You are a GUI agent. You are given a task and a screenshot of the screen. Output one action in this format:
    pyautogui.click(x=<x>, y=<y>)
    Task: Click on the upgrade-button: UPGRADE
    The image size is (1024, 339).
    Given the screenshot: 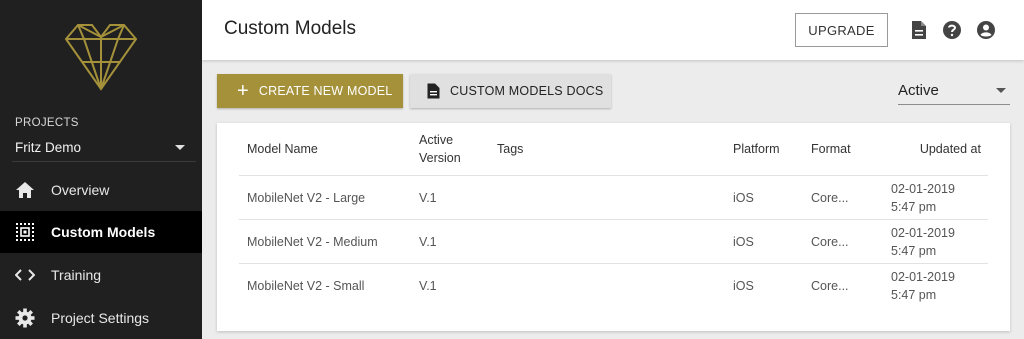 What is the action you would take?
    pyautogui.click(x=841, y=30)
    